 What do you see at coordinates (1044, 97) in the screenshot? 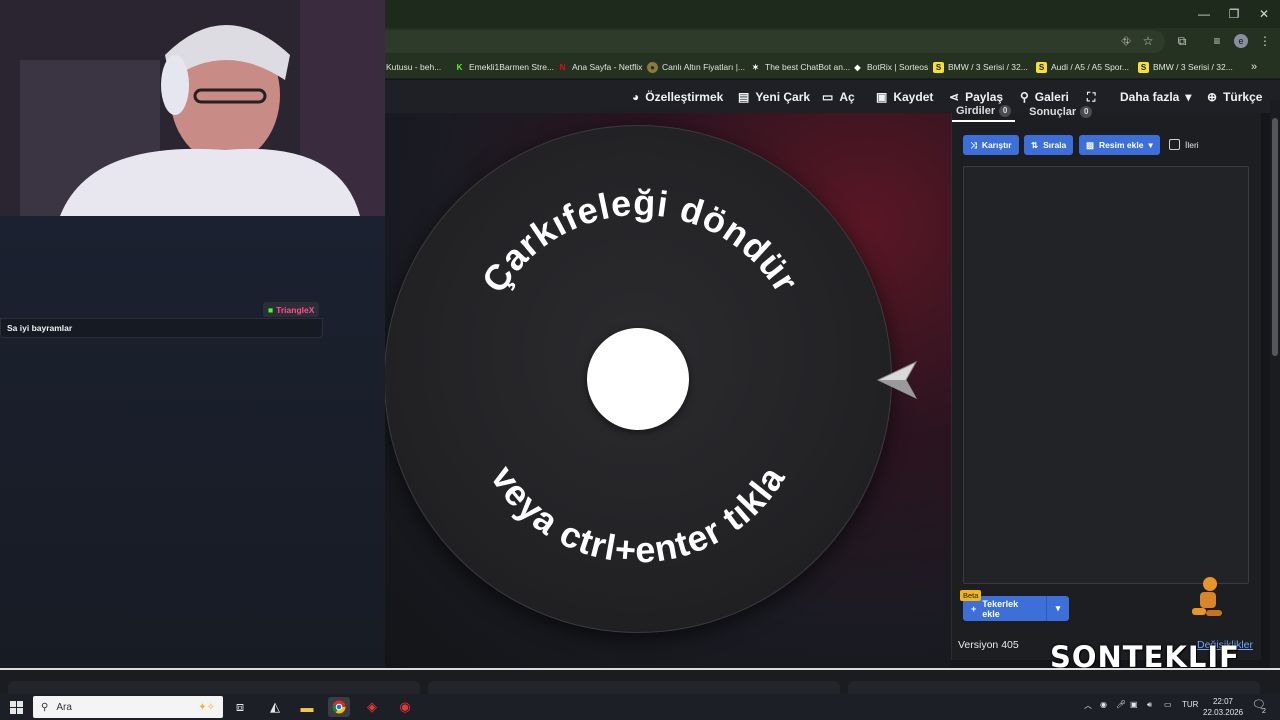
I see `gallery-button: ⚲ Galeri` at bounding box center [1044, 97].